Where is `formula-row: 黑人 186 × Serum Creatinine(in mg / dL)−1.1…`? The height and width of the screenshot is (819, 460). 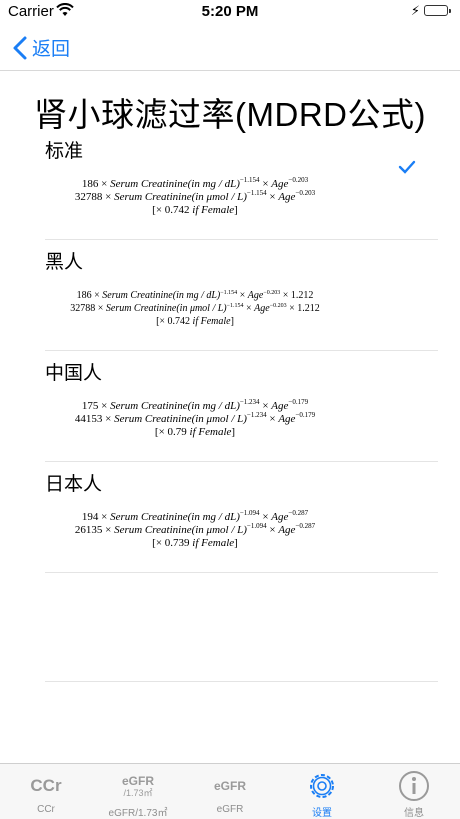 formula-row: 黑人 186 × Serum Creatinine(in mg / dL)−1.1… is located at coordinates (241, 295).